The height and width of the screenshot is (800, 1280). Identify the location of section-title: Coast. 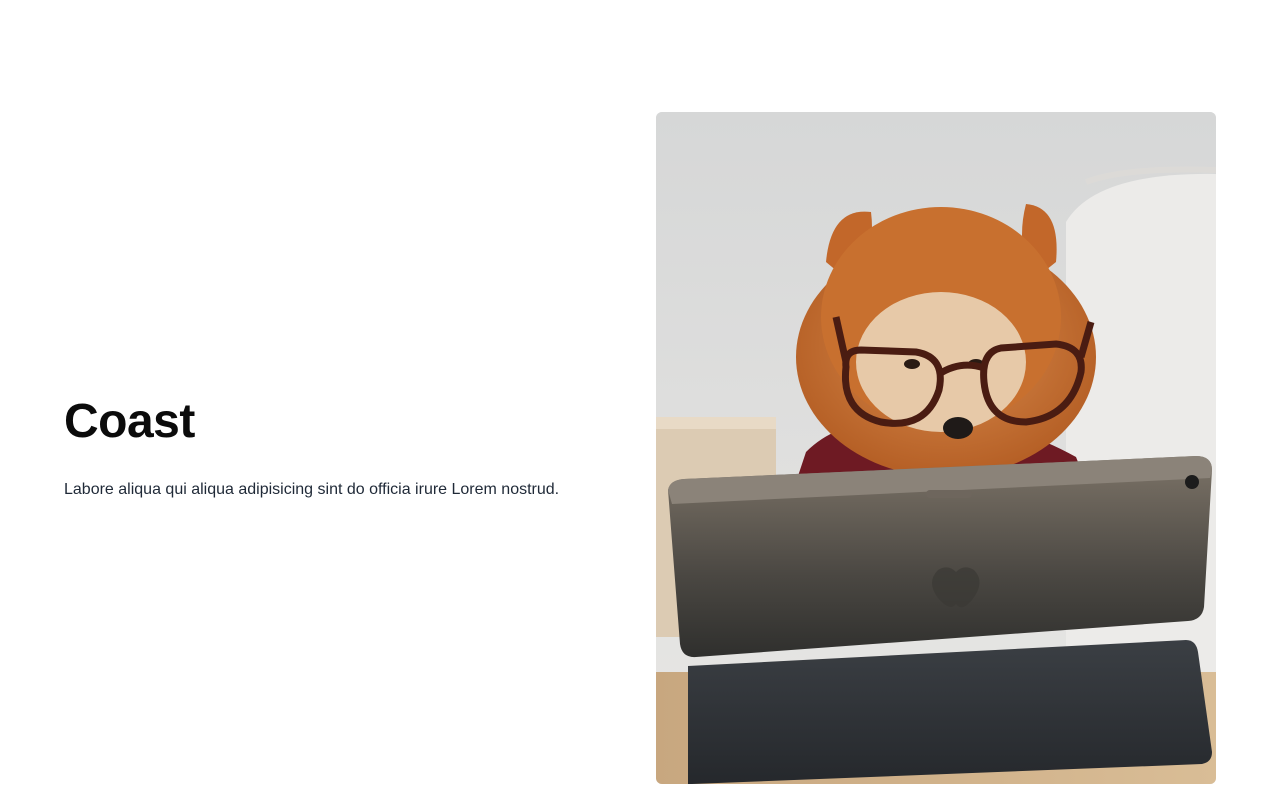
(129, 421).